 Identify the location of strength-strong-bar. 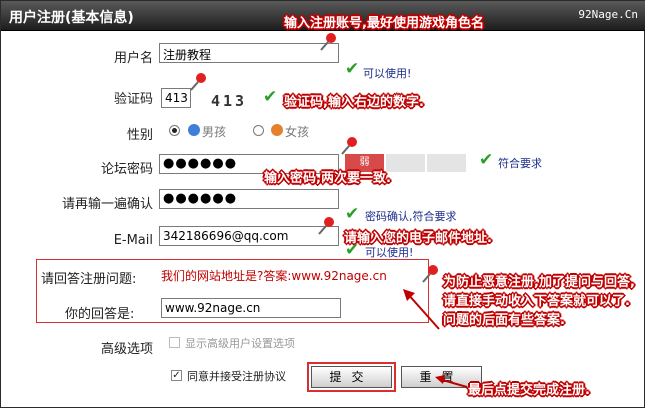
(447, 163).